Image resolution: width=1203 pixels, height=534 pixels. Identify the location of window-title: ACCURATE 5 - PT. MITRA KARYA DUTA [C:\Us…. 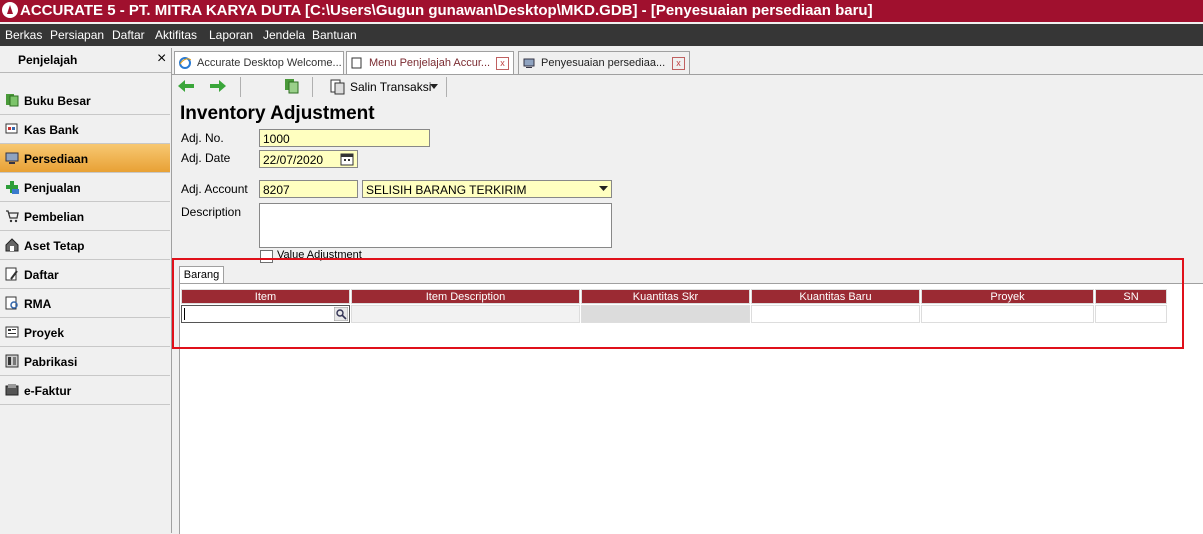
(446, 10).